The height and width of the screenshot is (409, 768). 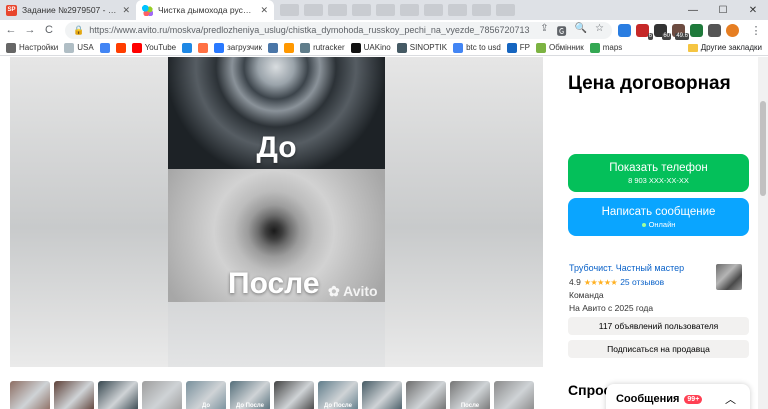 I want to click on forward-arrow-icon: →, so click(x=30, y=30).